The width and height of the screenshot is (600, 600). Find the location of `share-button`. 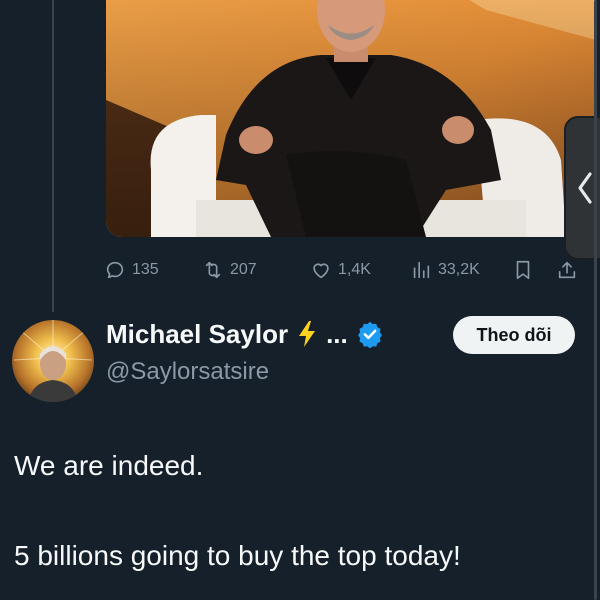

share-button is located at coordinates (567, 270).